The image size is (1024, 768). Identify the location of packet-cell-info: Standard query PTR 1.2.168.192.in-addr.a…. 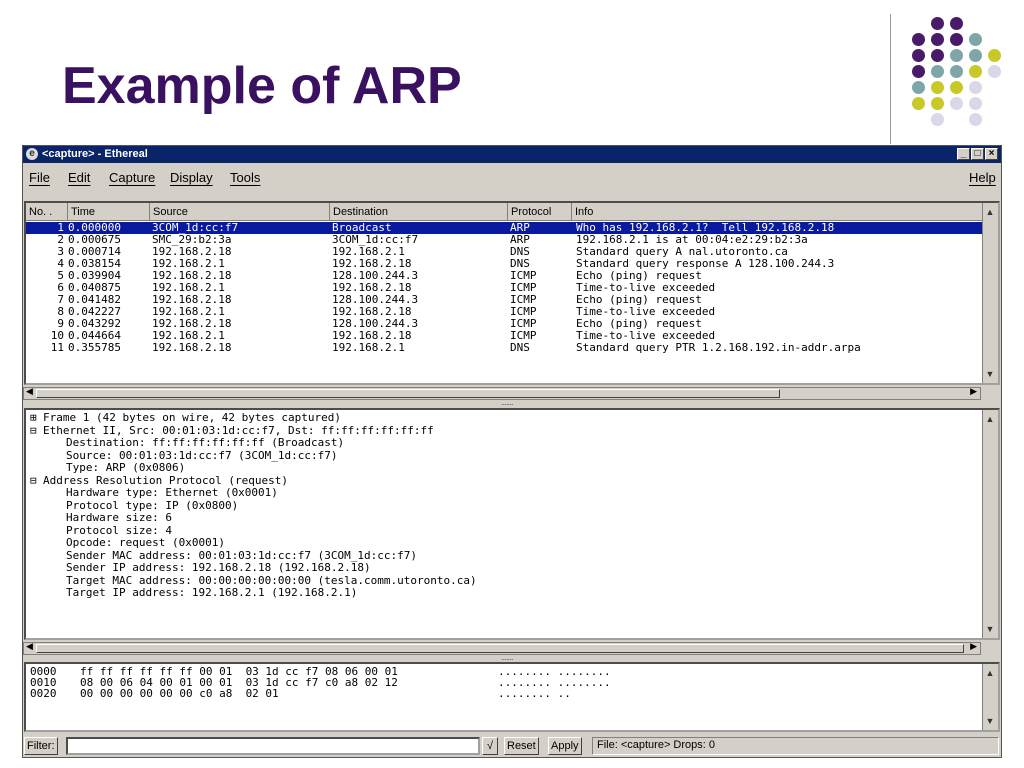
(718, 347).